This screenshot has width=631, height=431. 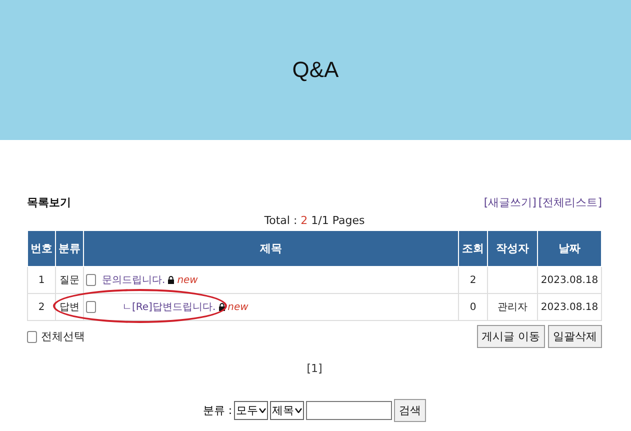 What do you see at coordinates (217, 410) in the screenshot?
I see `search-label: 분류 :` at bounding box center [217, 410].